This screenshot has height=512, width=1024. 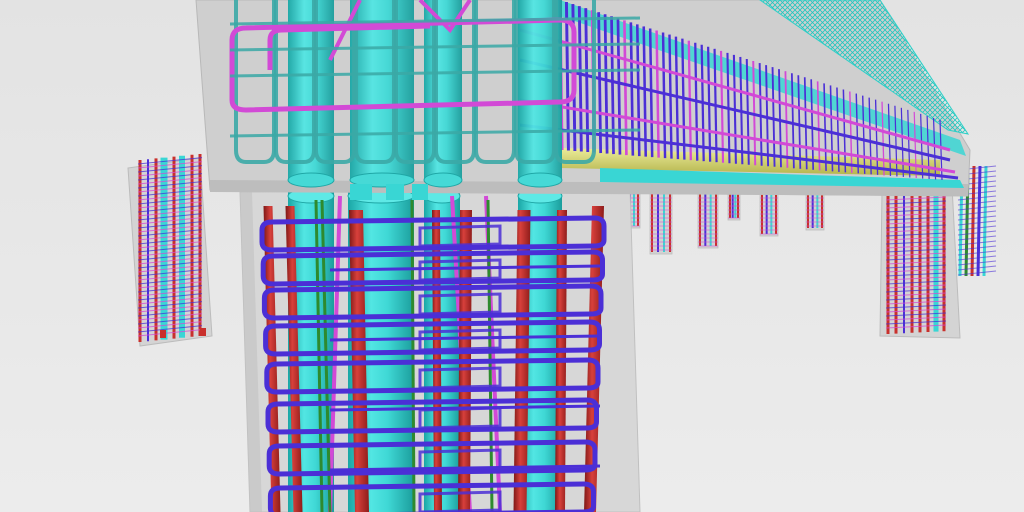 I want to click on rebar, so click(x=973, y=221).